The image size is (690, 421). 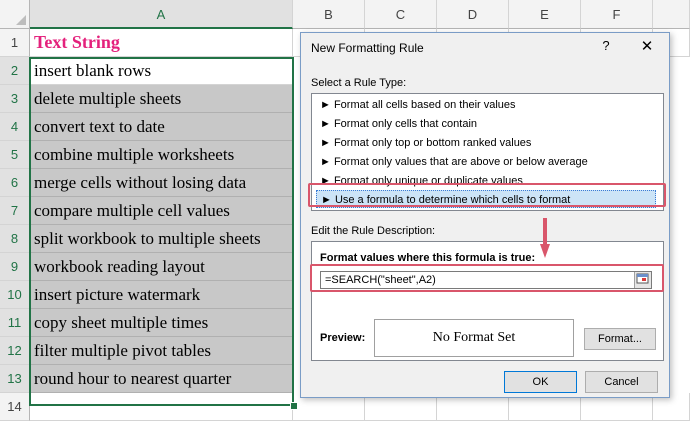 I want to click on help-icon: ?, so click(x=606, y=45).